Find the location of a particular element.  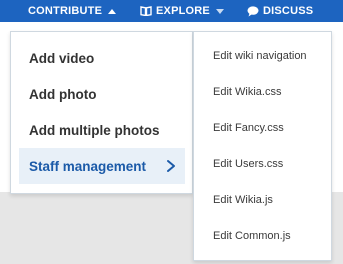

chevron-right-icon is located at coordinates (171, 166).